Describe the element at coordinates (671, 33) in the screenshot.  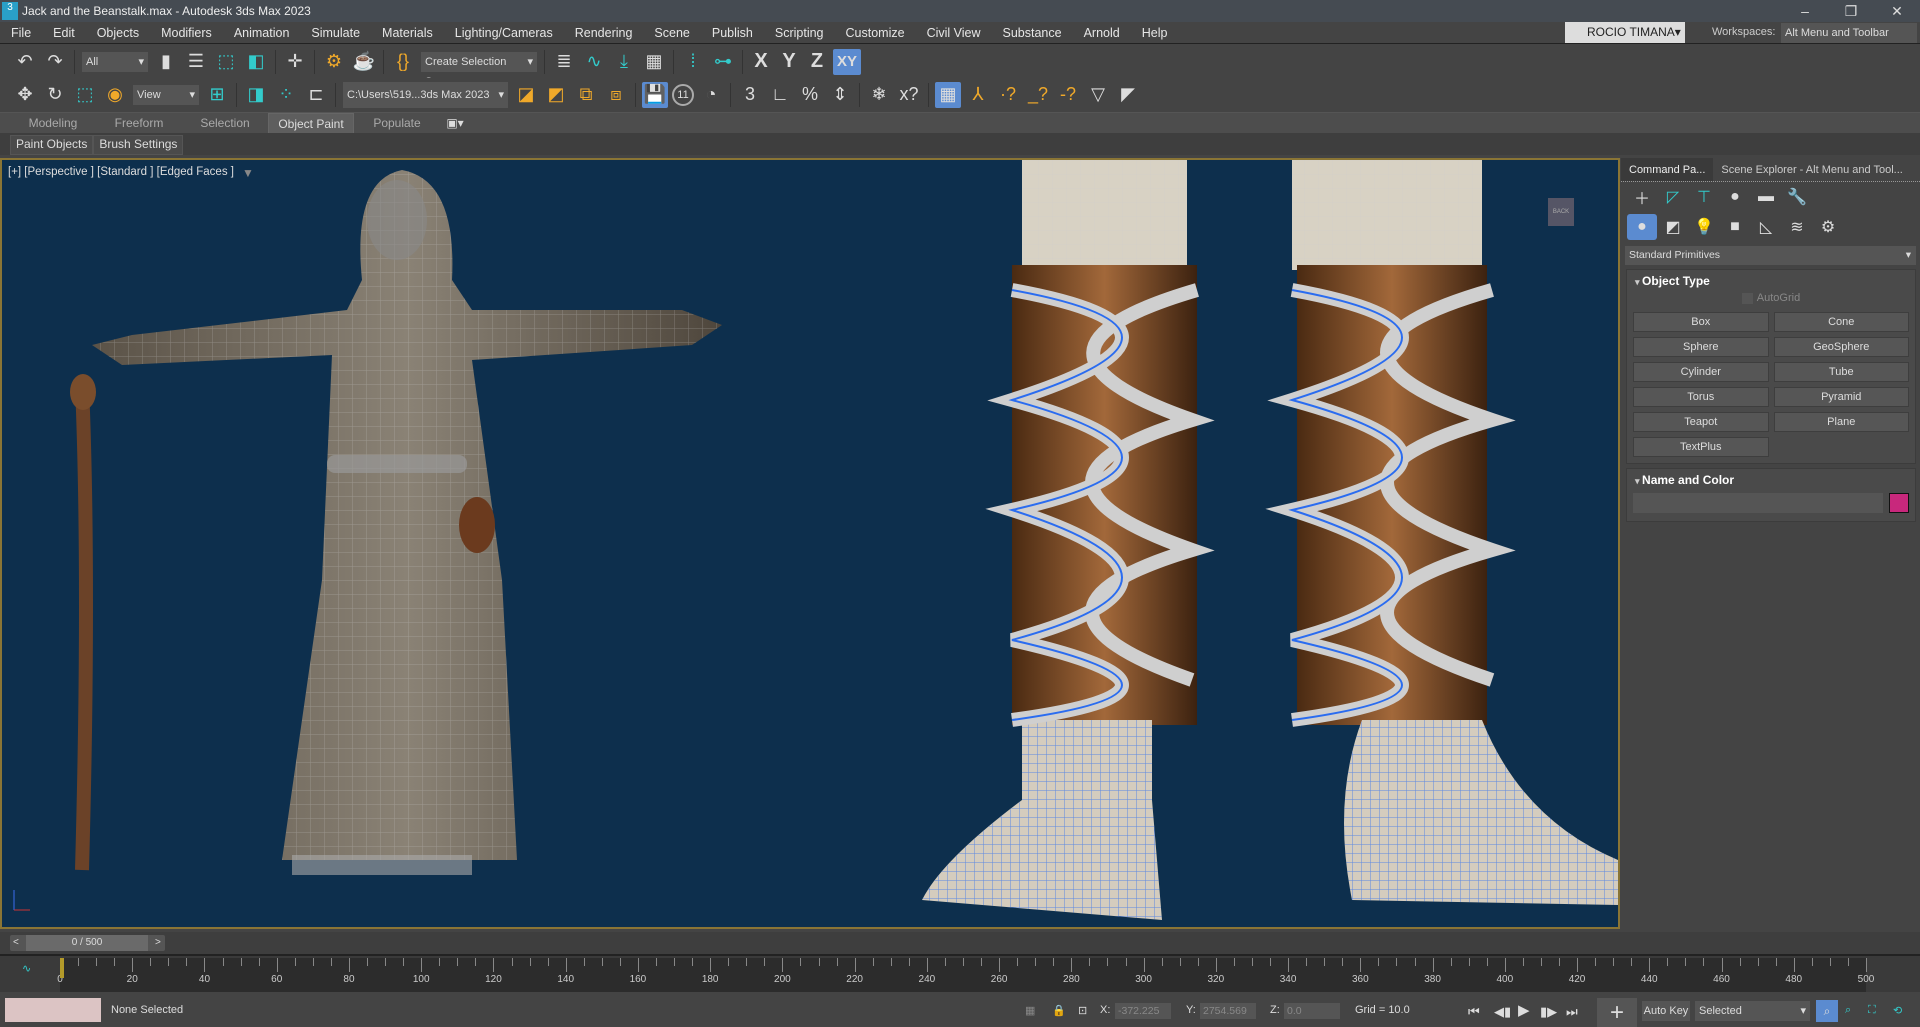
I see `menu-scene: Scene` at that location.